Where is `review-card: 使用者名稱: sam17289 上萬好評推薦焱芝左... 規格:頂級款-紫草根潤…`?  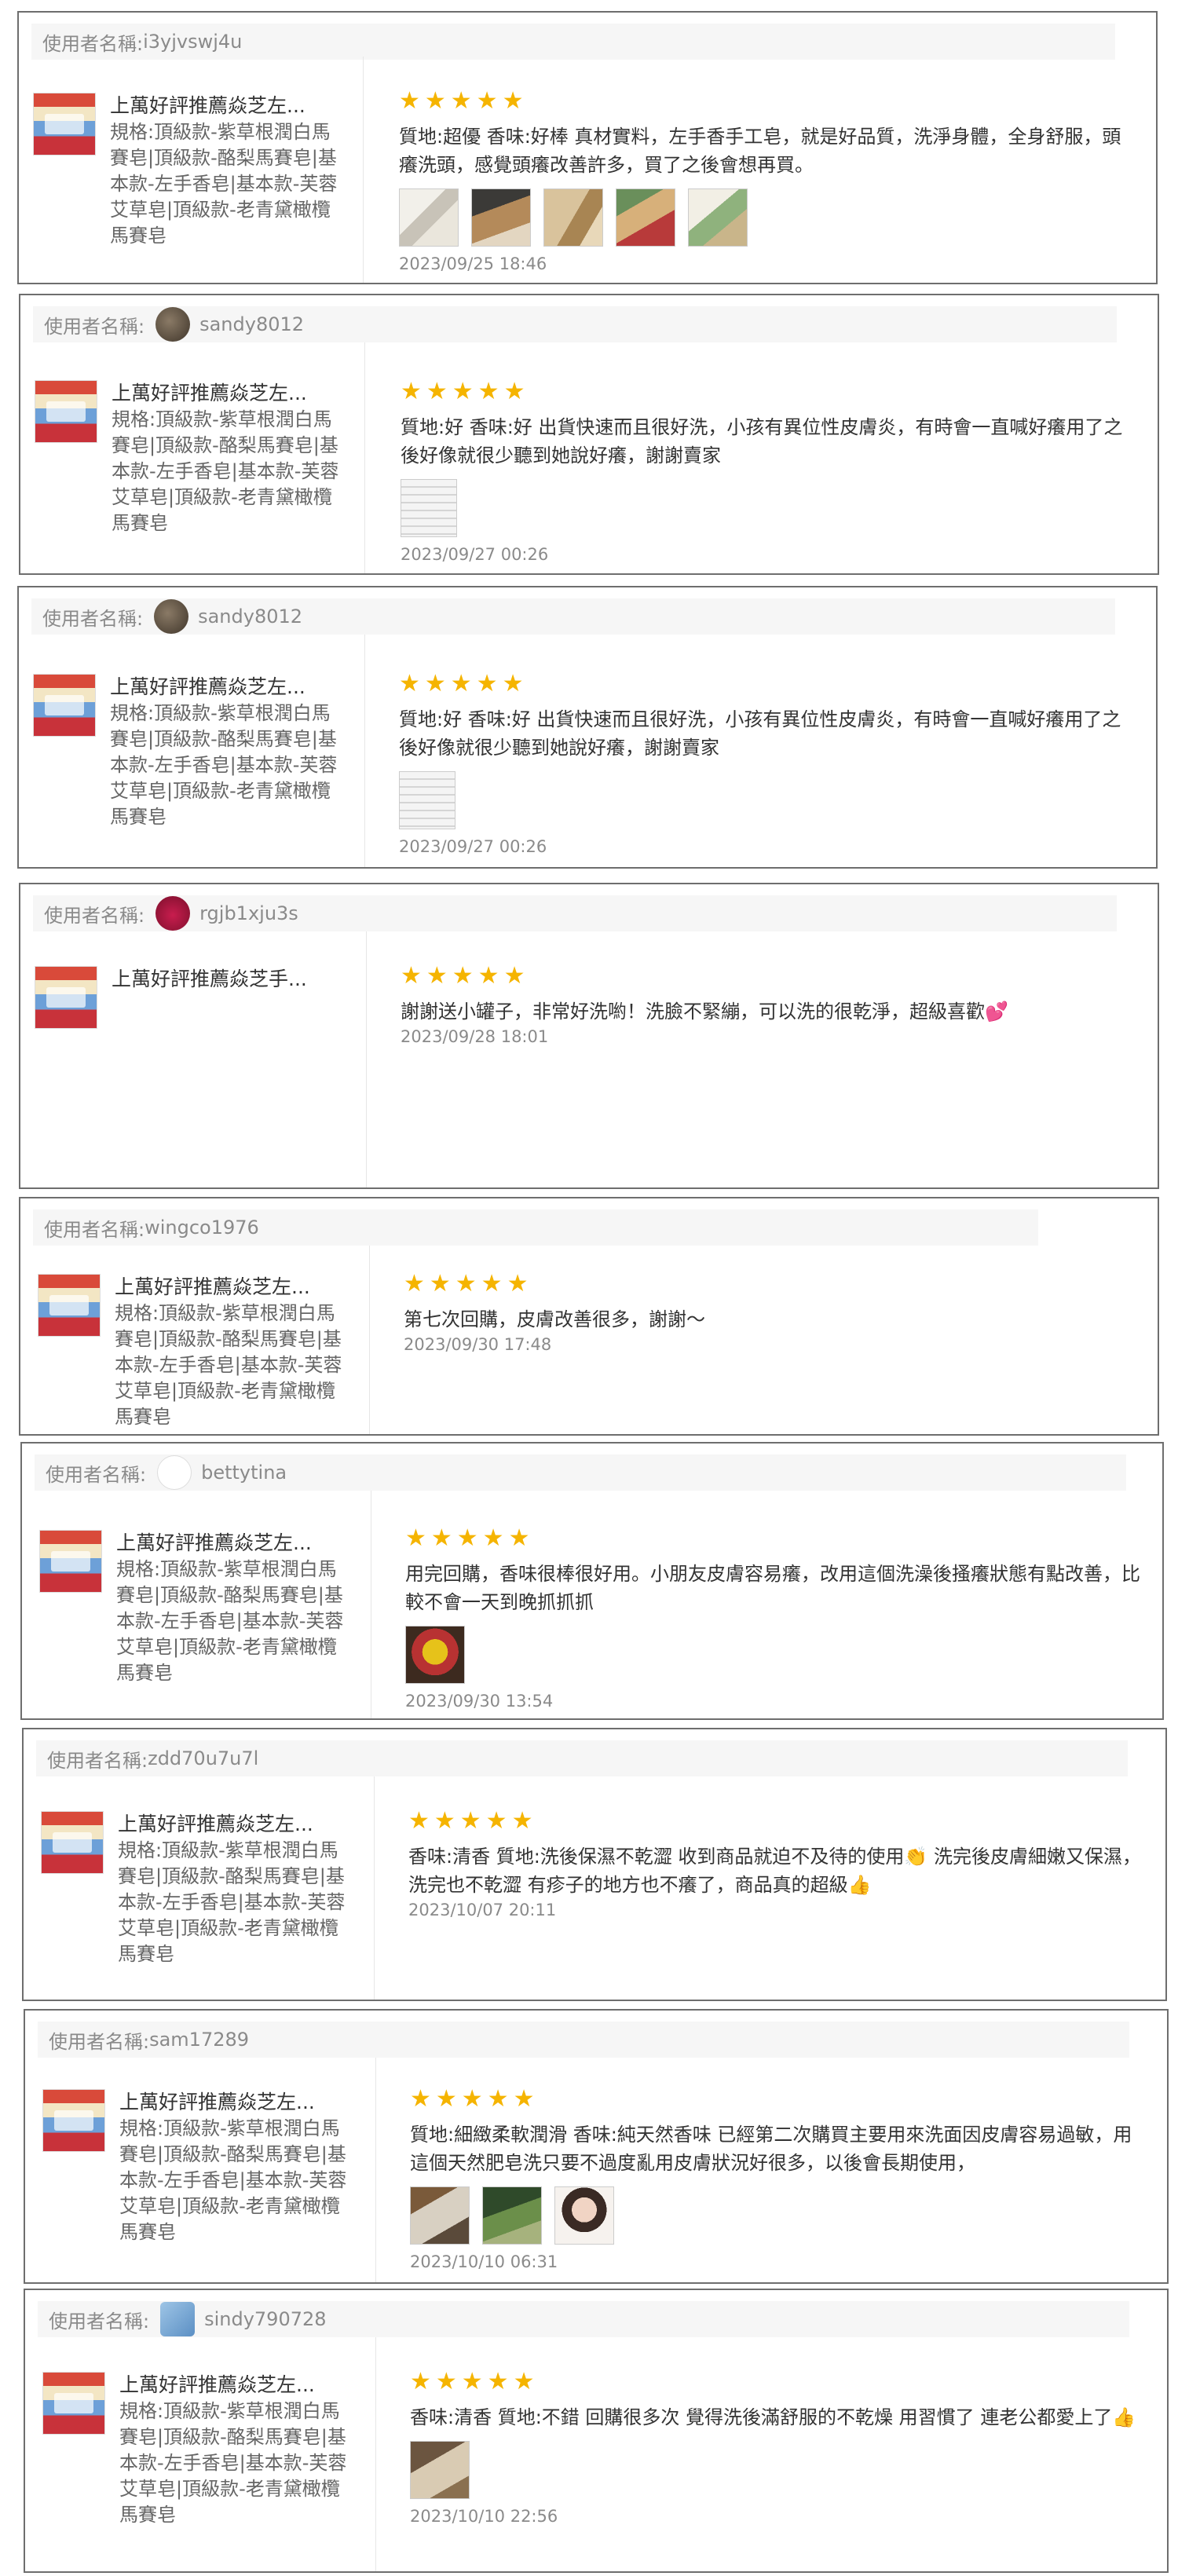
review-card: 使用者名稱: sam17289 上萬好評推薦焱芝左... 規格:頂級款-紫草根潤… is located at coordinates (596, 2146).